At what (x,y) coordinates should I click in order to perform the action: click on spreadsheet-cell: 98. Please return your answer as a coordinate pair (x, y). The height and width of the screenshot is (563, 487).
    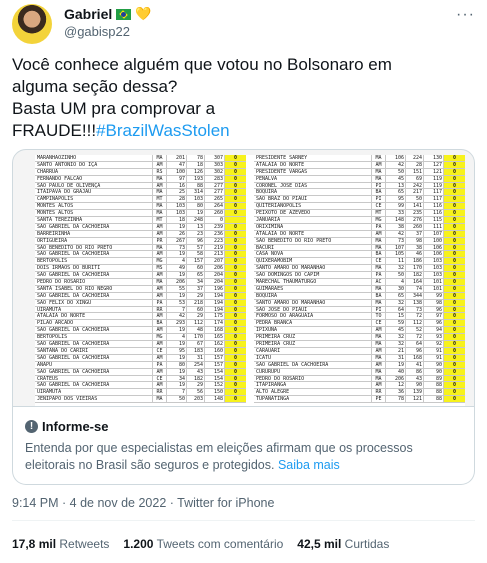
    Looking at the image, I should click on (415, 240).